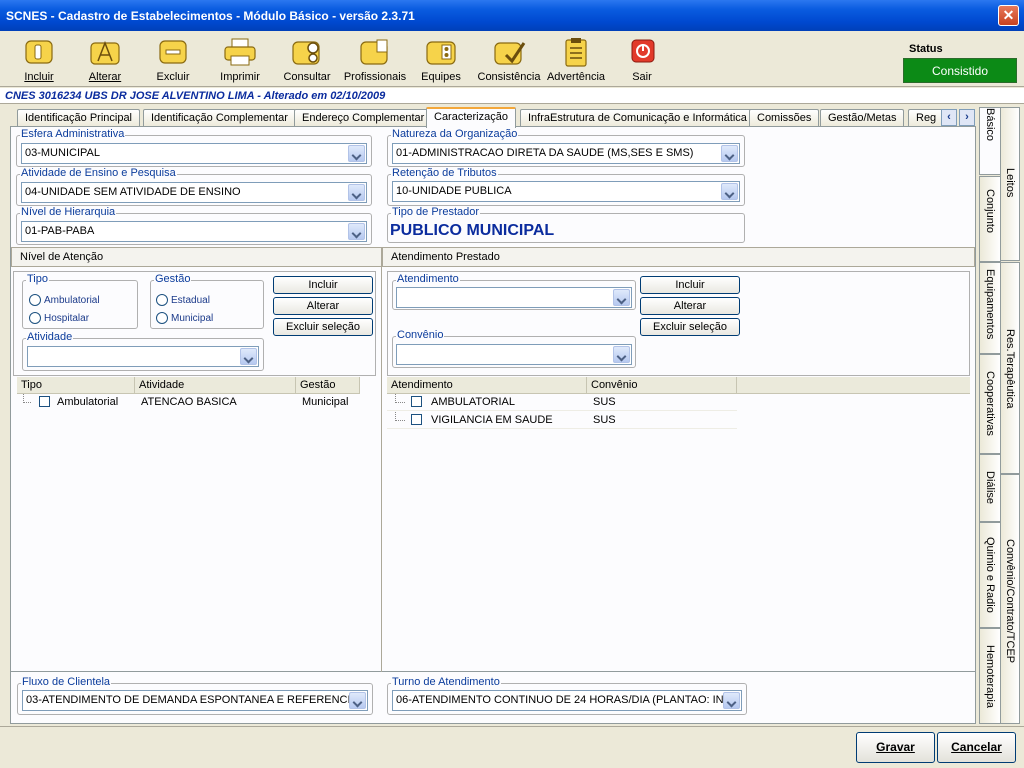 This screenshot has width=1024, height=768. I want to click on gravar-button: Gravar, so click(895, 747).